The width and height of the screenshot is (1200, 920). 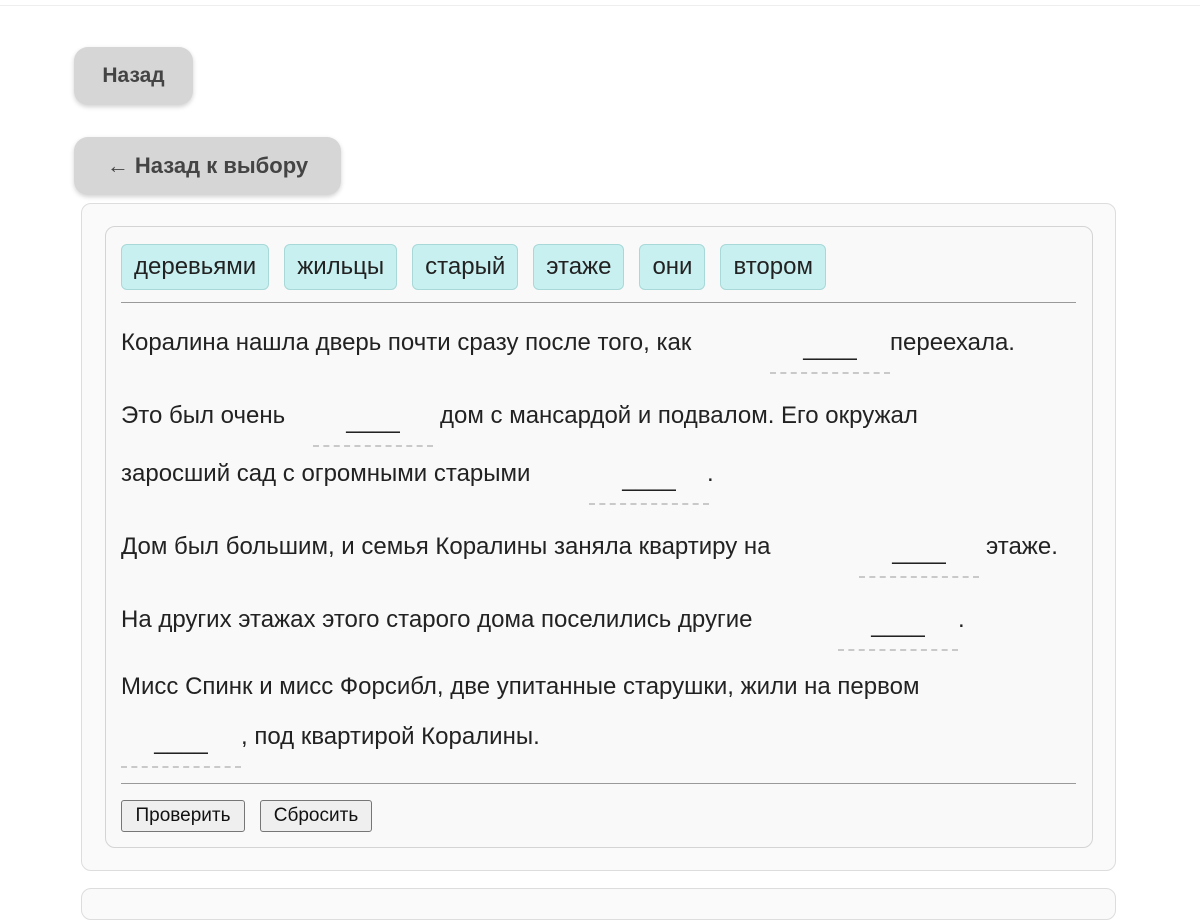 I want to click on actions-divider, so click(x=598, y=783).